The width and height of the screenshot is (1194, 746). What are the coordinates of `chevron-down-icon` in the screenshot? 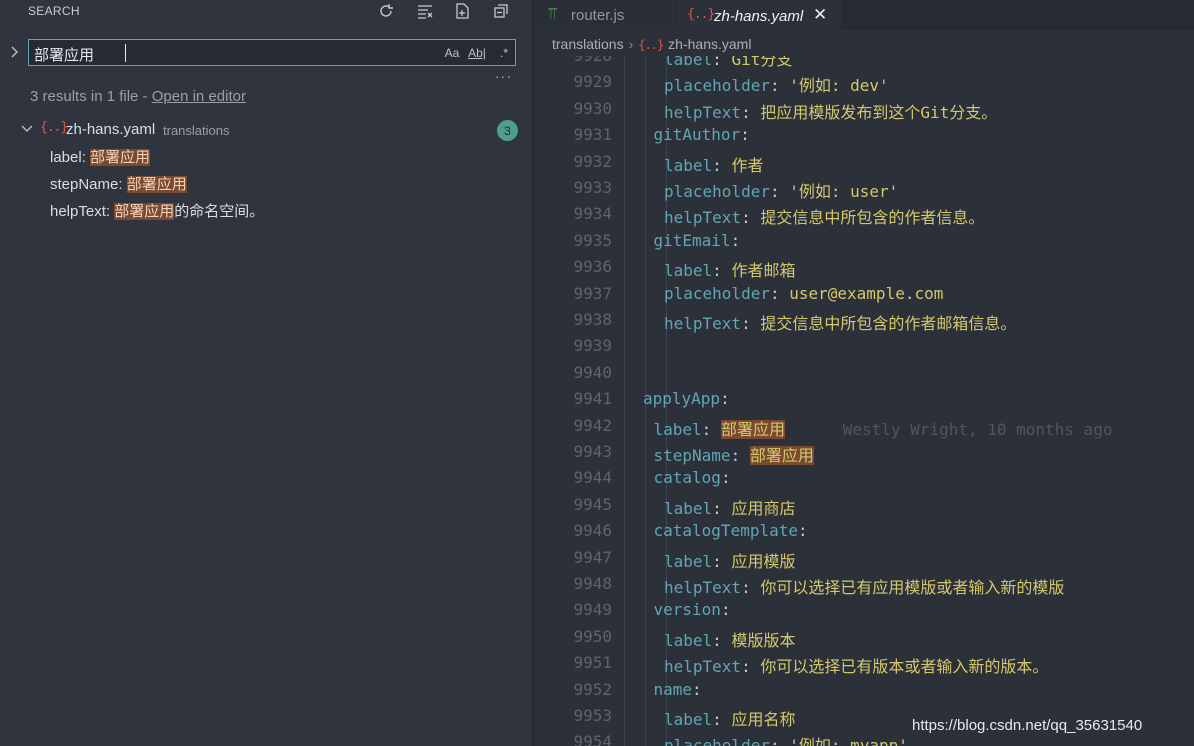 It's located at (27, 129).